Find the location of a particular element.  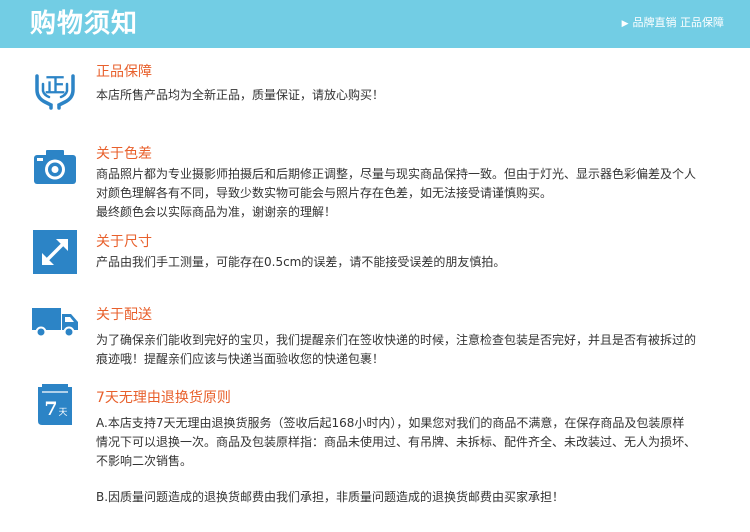

calendar-7-days-icon: 7 天 is located at coordinates (55, 404).